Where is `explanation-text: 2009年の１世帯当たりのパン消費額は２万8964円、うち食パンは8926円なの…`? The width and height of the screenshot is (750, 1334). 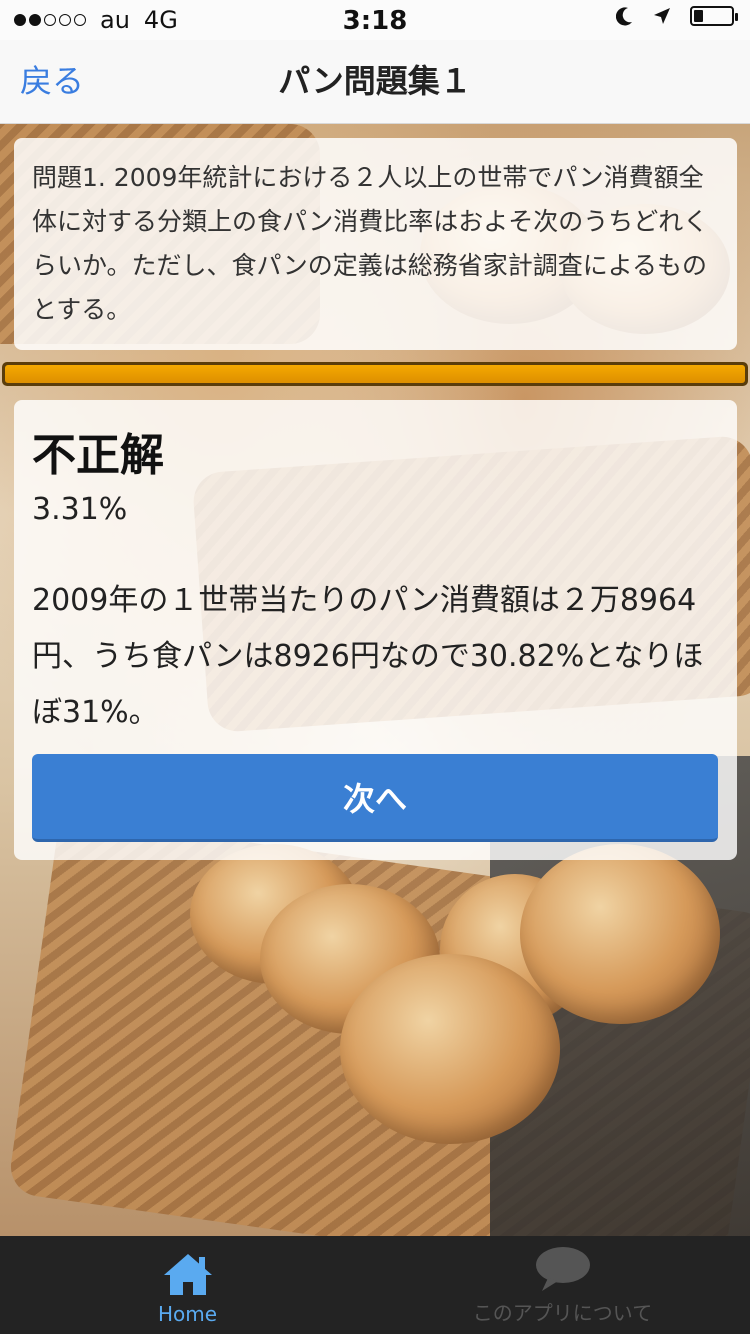
explanation-text: 2009年の１世帯当たりのパン消費額は２万8964円、うち食パンは8926円なの… is located at coordinates (368, 656).